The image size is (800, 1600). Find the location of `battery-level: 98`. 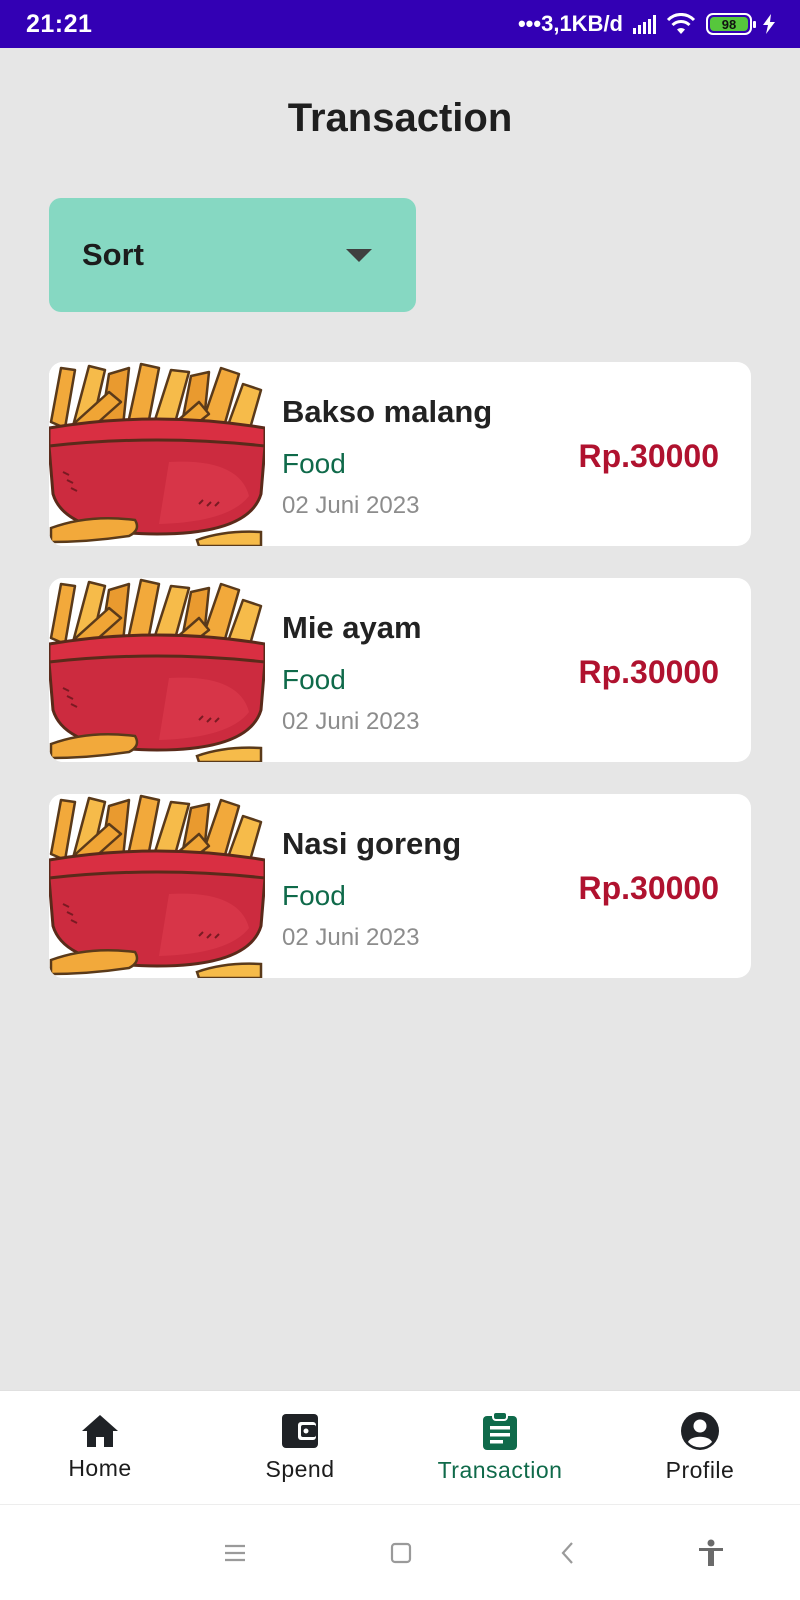

battery-level: 98 is located at coordinates (729, 24).